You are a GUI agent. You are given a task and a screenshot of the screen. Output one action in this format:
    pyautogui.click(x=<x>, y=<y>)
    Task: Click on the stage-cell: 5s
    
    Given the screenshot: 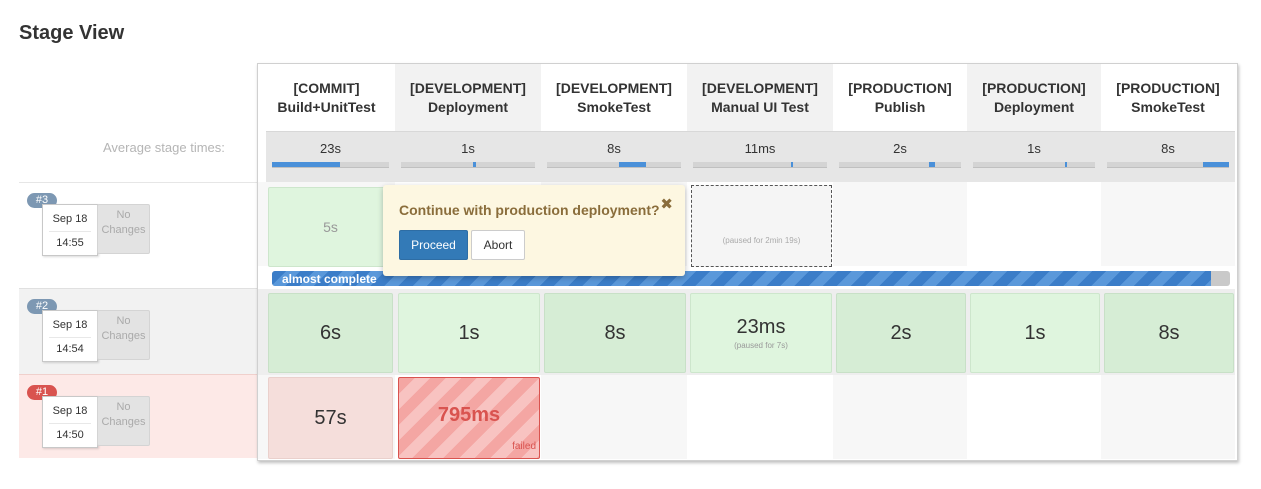 What is the action you would take?
    pyautogui.click(x=330, y=227)
    